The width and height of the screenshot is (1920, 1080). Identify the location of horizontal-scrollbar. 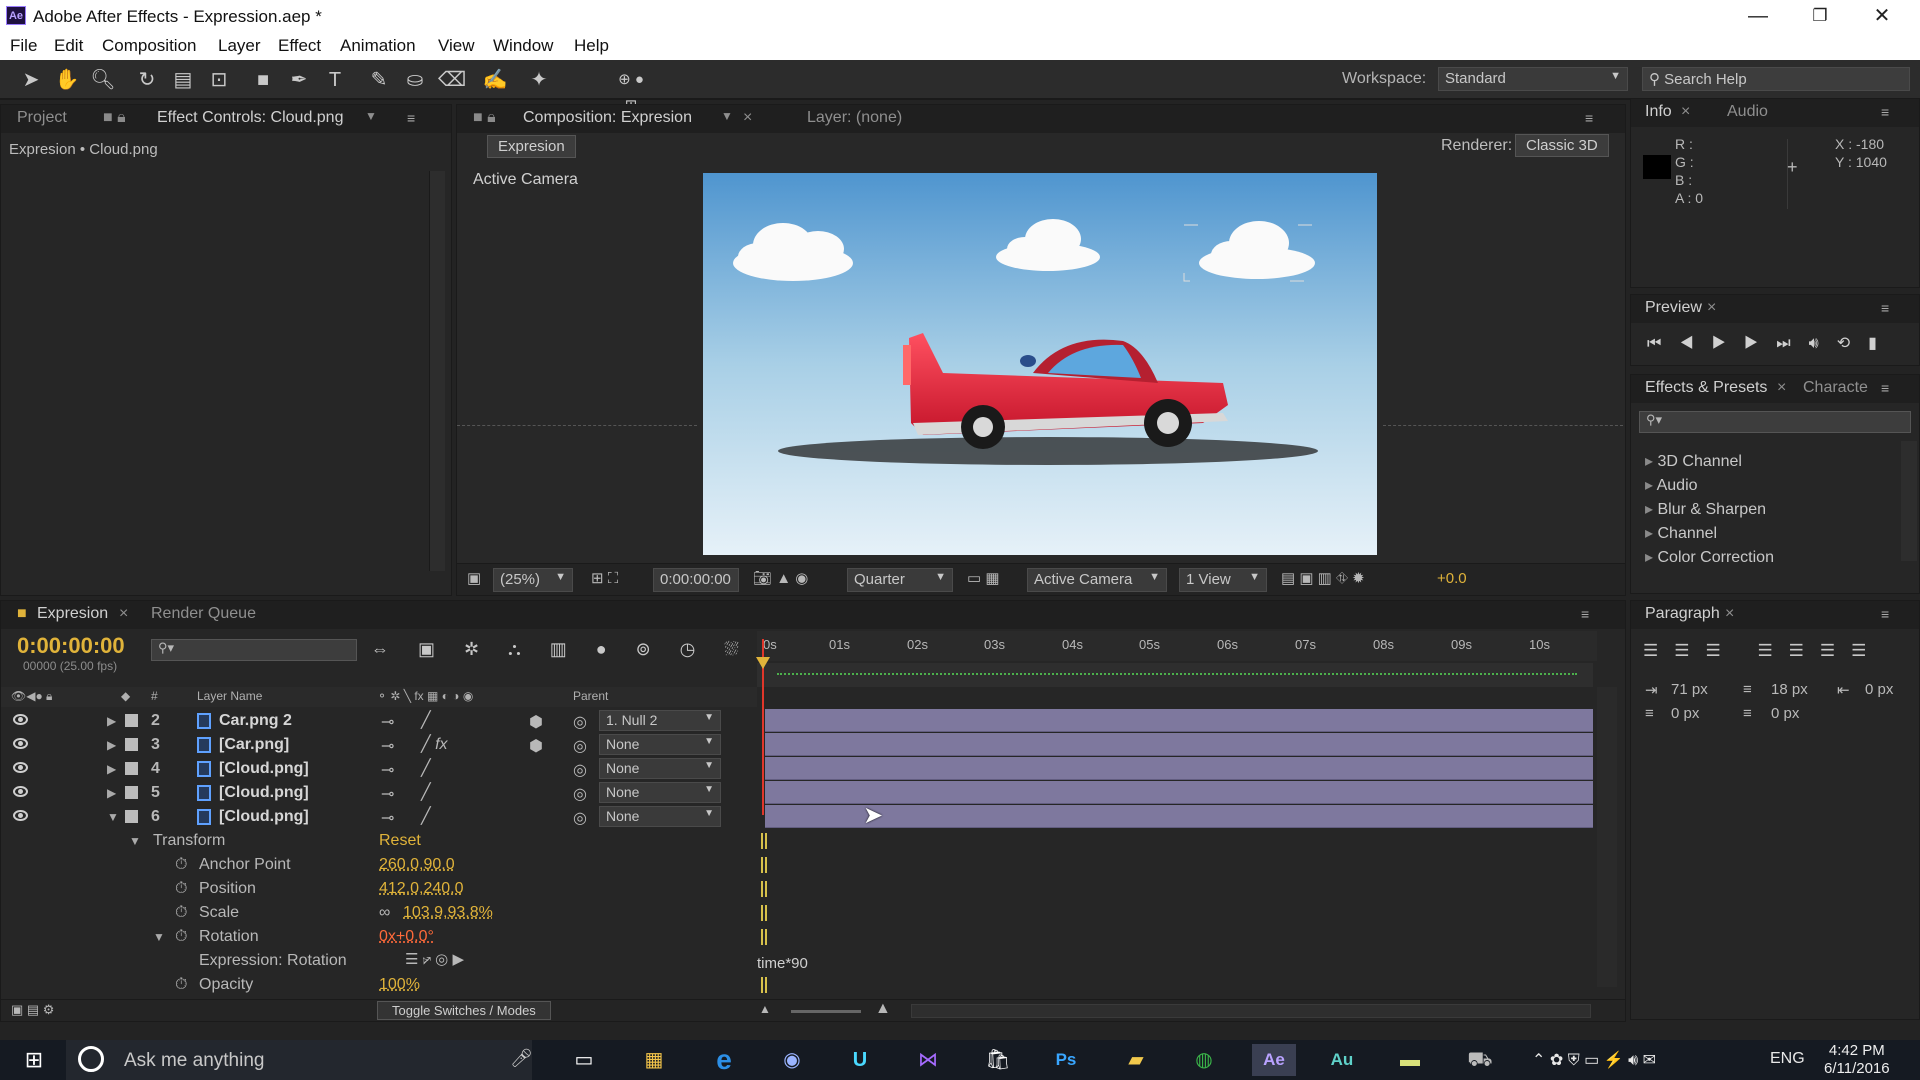
(1251, 1011).